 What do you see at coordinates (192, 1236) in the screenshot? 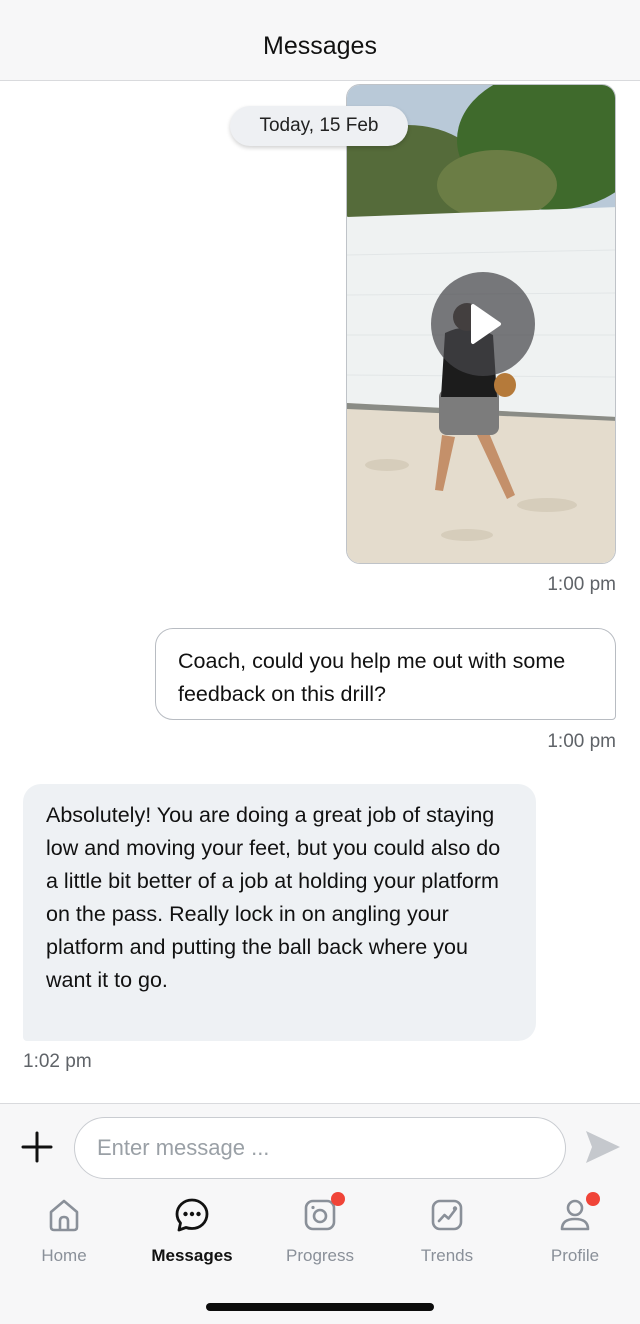
I see `nav-item-messages: Messages` at bounding box center [192, 1236].